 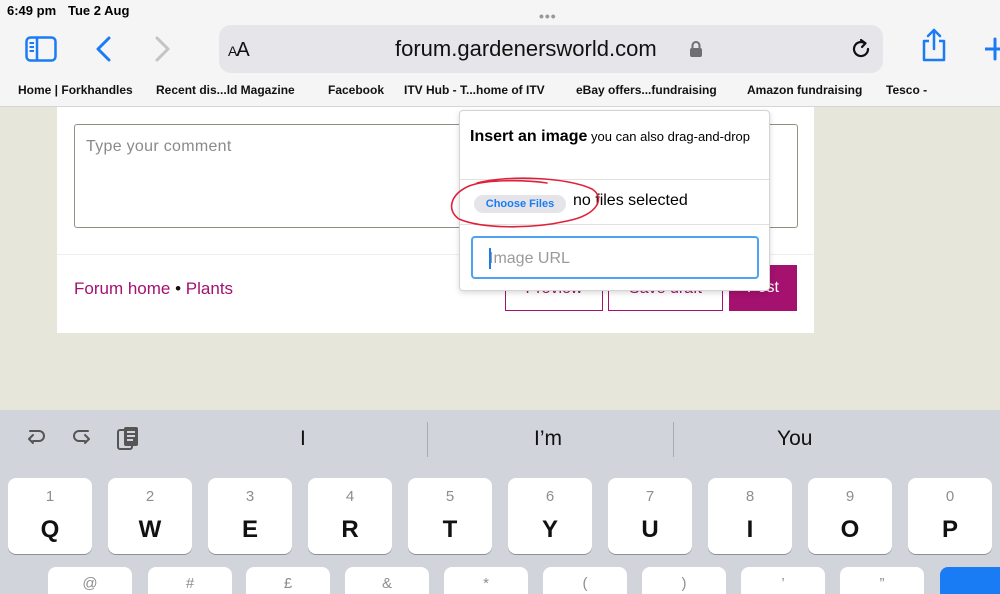 I want to click on breadcrumb-forum-home: Forum home, so click(x=122, y=288).